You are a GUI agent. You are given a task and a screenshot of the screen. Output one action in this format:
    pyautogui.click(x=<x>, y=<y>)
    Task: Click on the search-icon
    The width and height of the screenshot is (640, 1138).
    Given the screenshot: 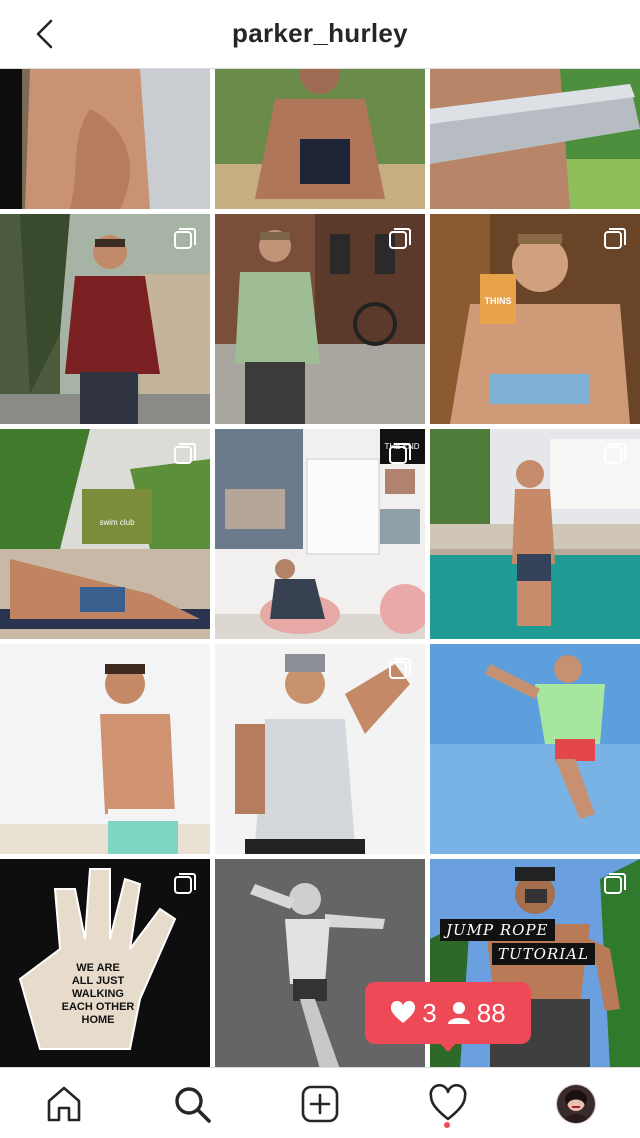 What is the action you would take?
    pyautogui.click(x=193, y=1105)
    